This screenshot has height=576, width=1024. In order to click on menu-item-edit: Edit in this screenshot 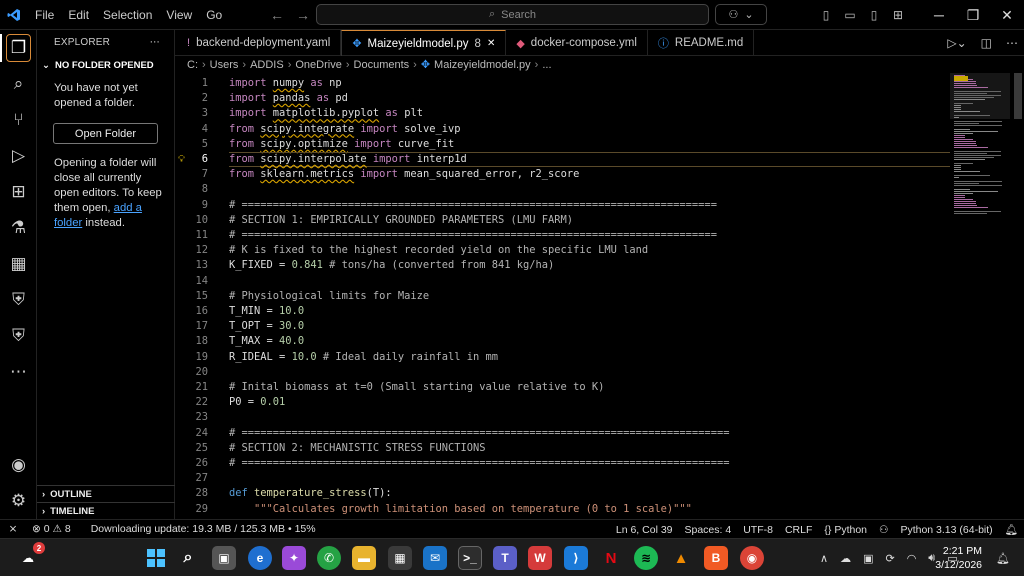, I will do `click(78, 15)`.